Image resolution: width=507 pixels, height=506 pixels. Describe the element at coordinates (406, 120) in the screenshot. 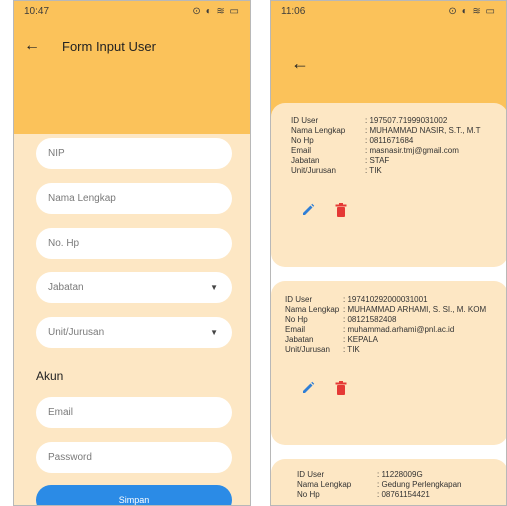

I see `value-id: : 197507.71999031002` at that location.